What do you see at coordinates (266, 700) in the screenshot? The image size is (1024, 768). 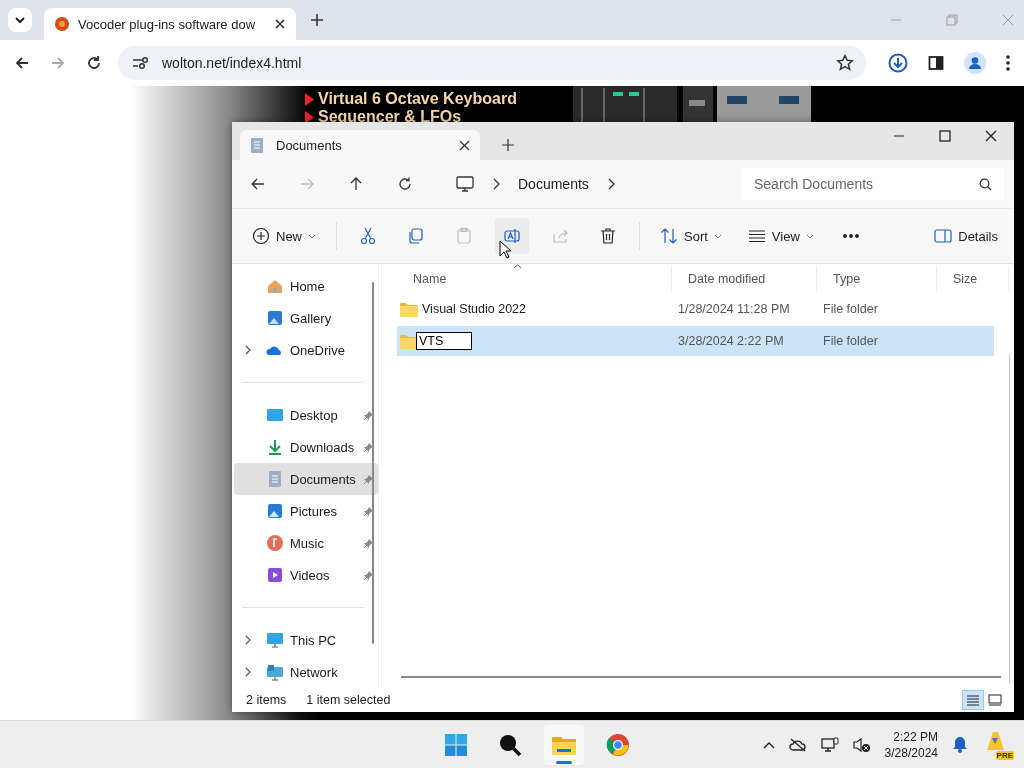 I see `item-count: 2 items` at bounding box center [266, 700].